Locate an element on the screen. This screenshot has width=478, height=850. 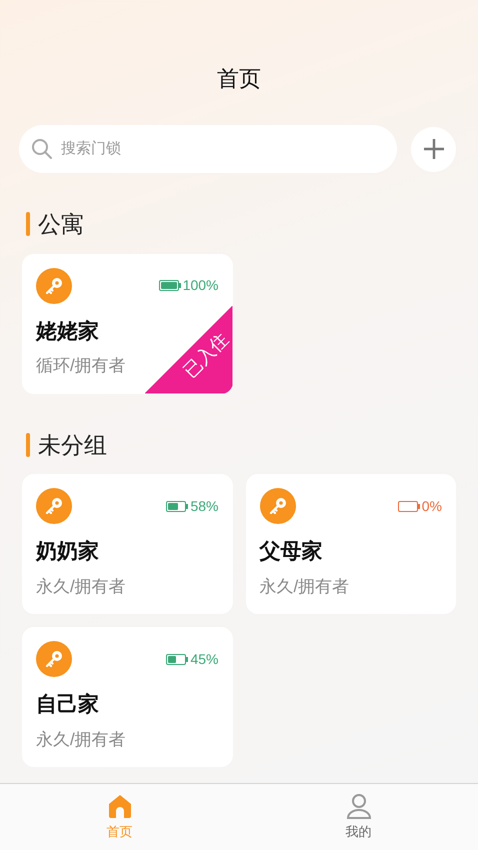
search-bar: 搜索门锁 is located at coordinates (208, 149).